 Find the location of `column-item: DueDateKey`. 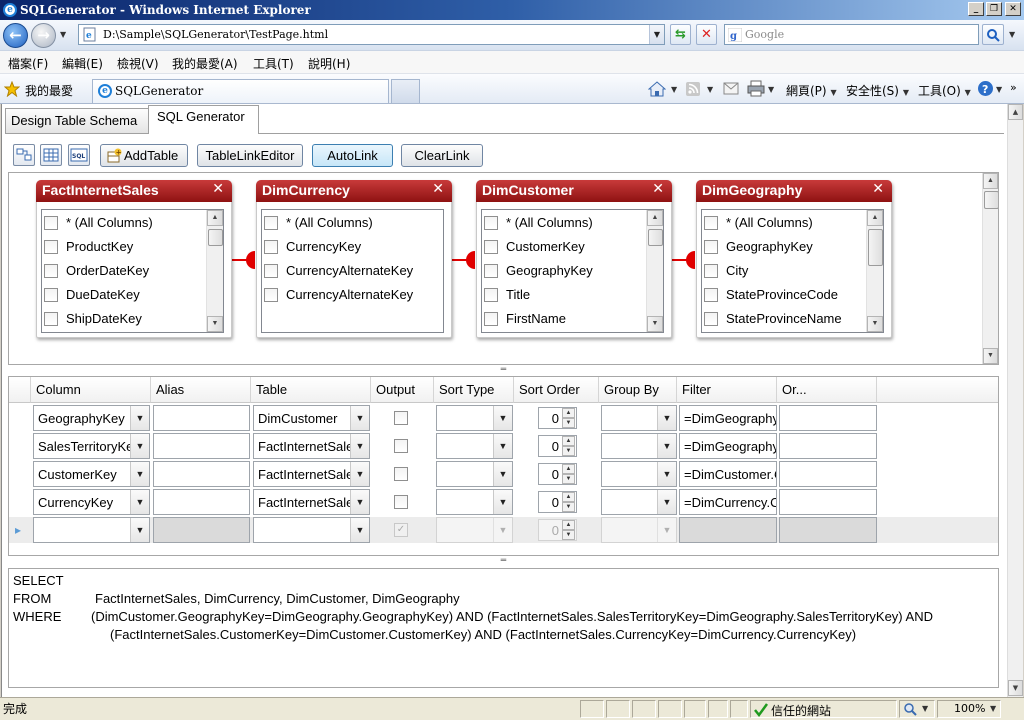

column-item: DueDateKey is located at coordinates (124, 295).